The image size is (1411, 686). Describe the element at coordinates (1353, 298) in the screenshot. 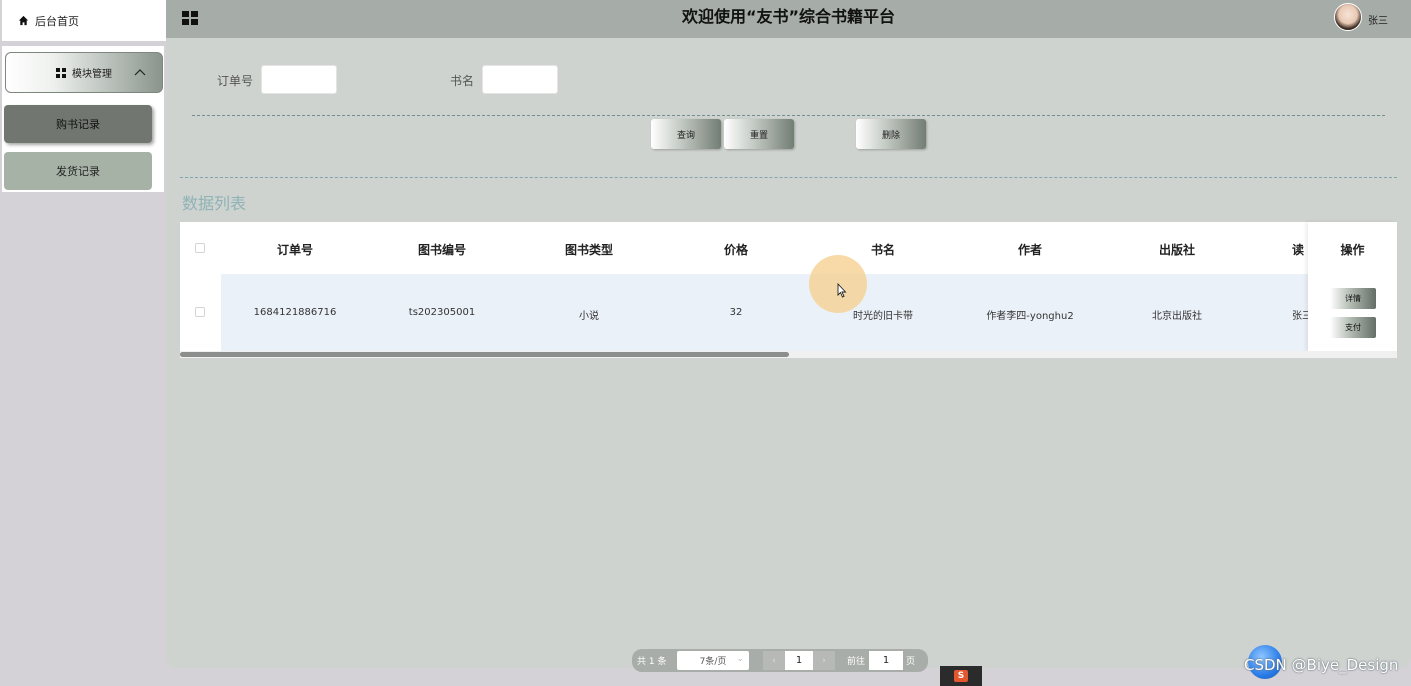

I see `detail-button: 详情` at that location.